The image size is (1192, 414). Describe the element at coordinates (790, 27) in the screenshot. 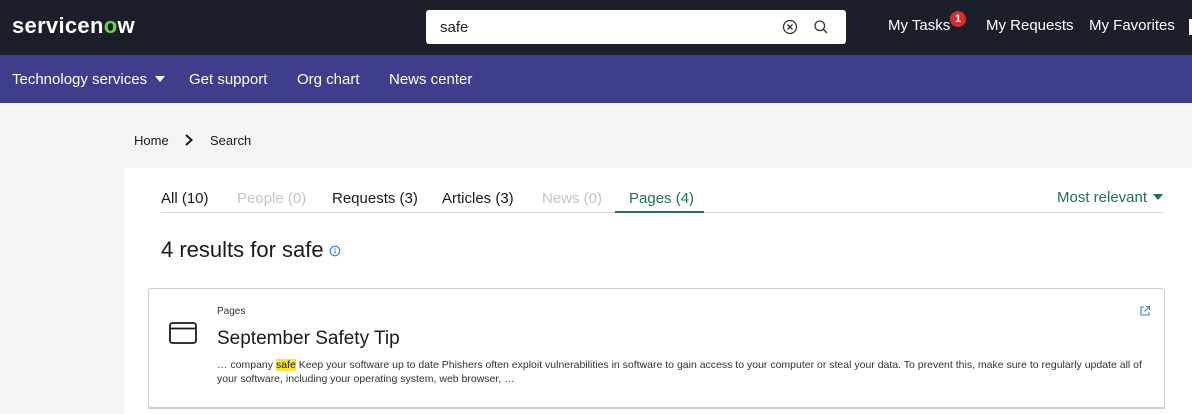

I see `clear-circle-x-icon` at that location.